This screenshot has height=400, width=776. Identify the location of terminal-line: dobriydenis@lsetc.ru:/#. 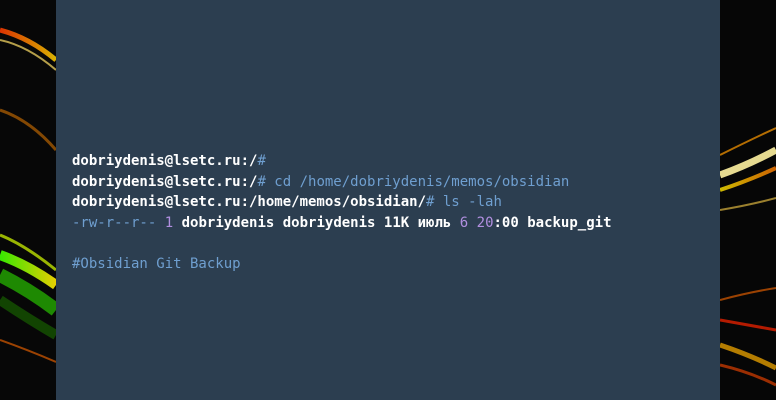
(392, 161).